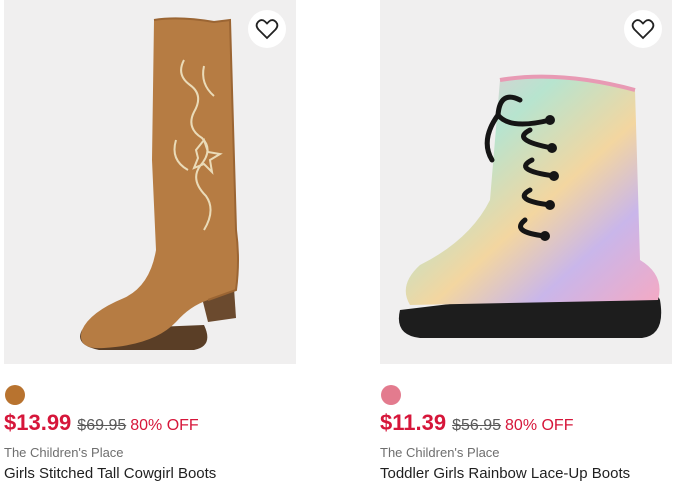 This screenshot has width=685, height=493. I want to click on color-swatch-pink, so click(391, 395).